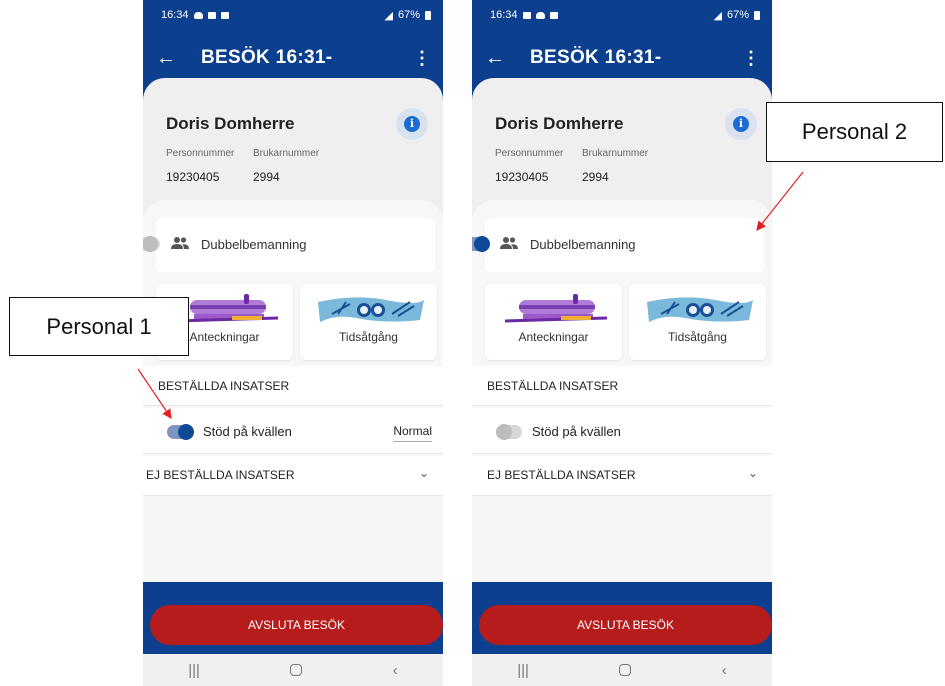 The height and width of the screenshot is (686, 945). I want to click on notebook-pen-illustration, so click(556, 308).